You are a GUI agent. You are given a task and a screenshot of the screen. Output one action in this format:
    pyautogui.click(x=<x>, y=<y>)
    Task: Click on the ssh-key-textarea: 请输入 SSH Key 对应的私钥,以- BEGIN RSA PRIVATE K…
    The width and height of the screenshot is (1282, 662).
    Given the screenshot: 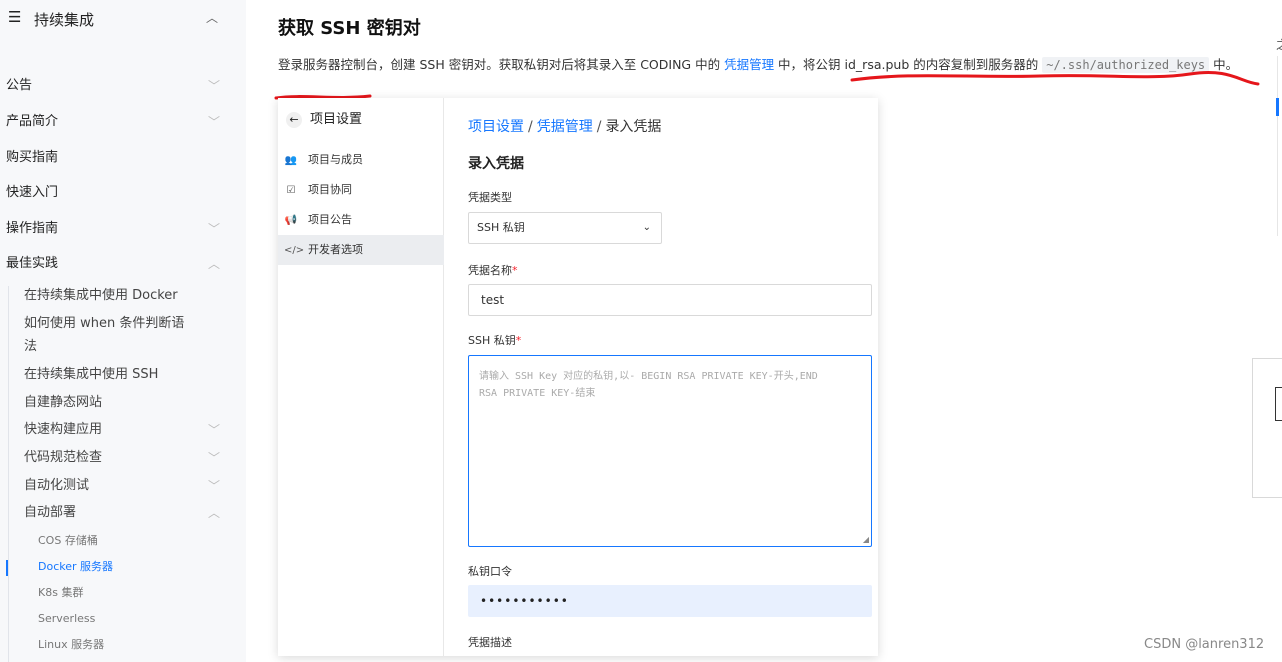 What is the action you would take?
    pyautogui.click(x=670, y=451)
    